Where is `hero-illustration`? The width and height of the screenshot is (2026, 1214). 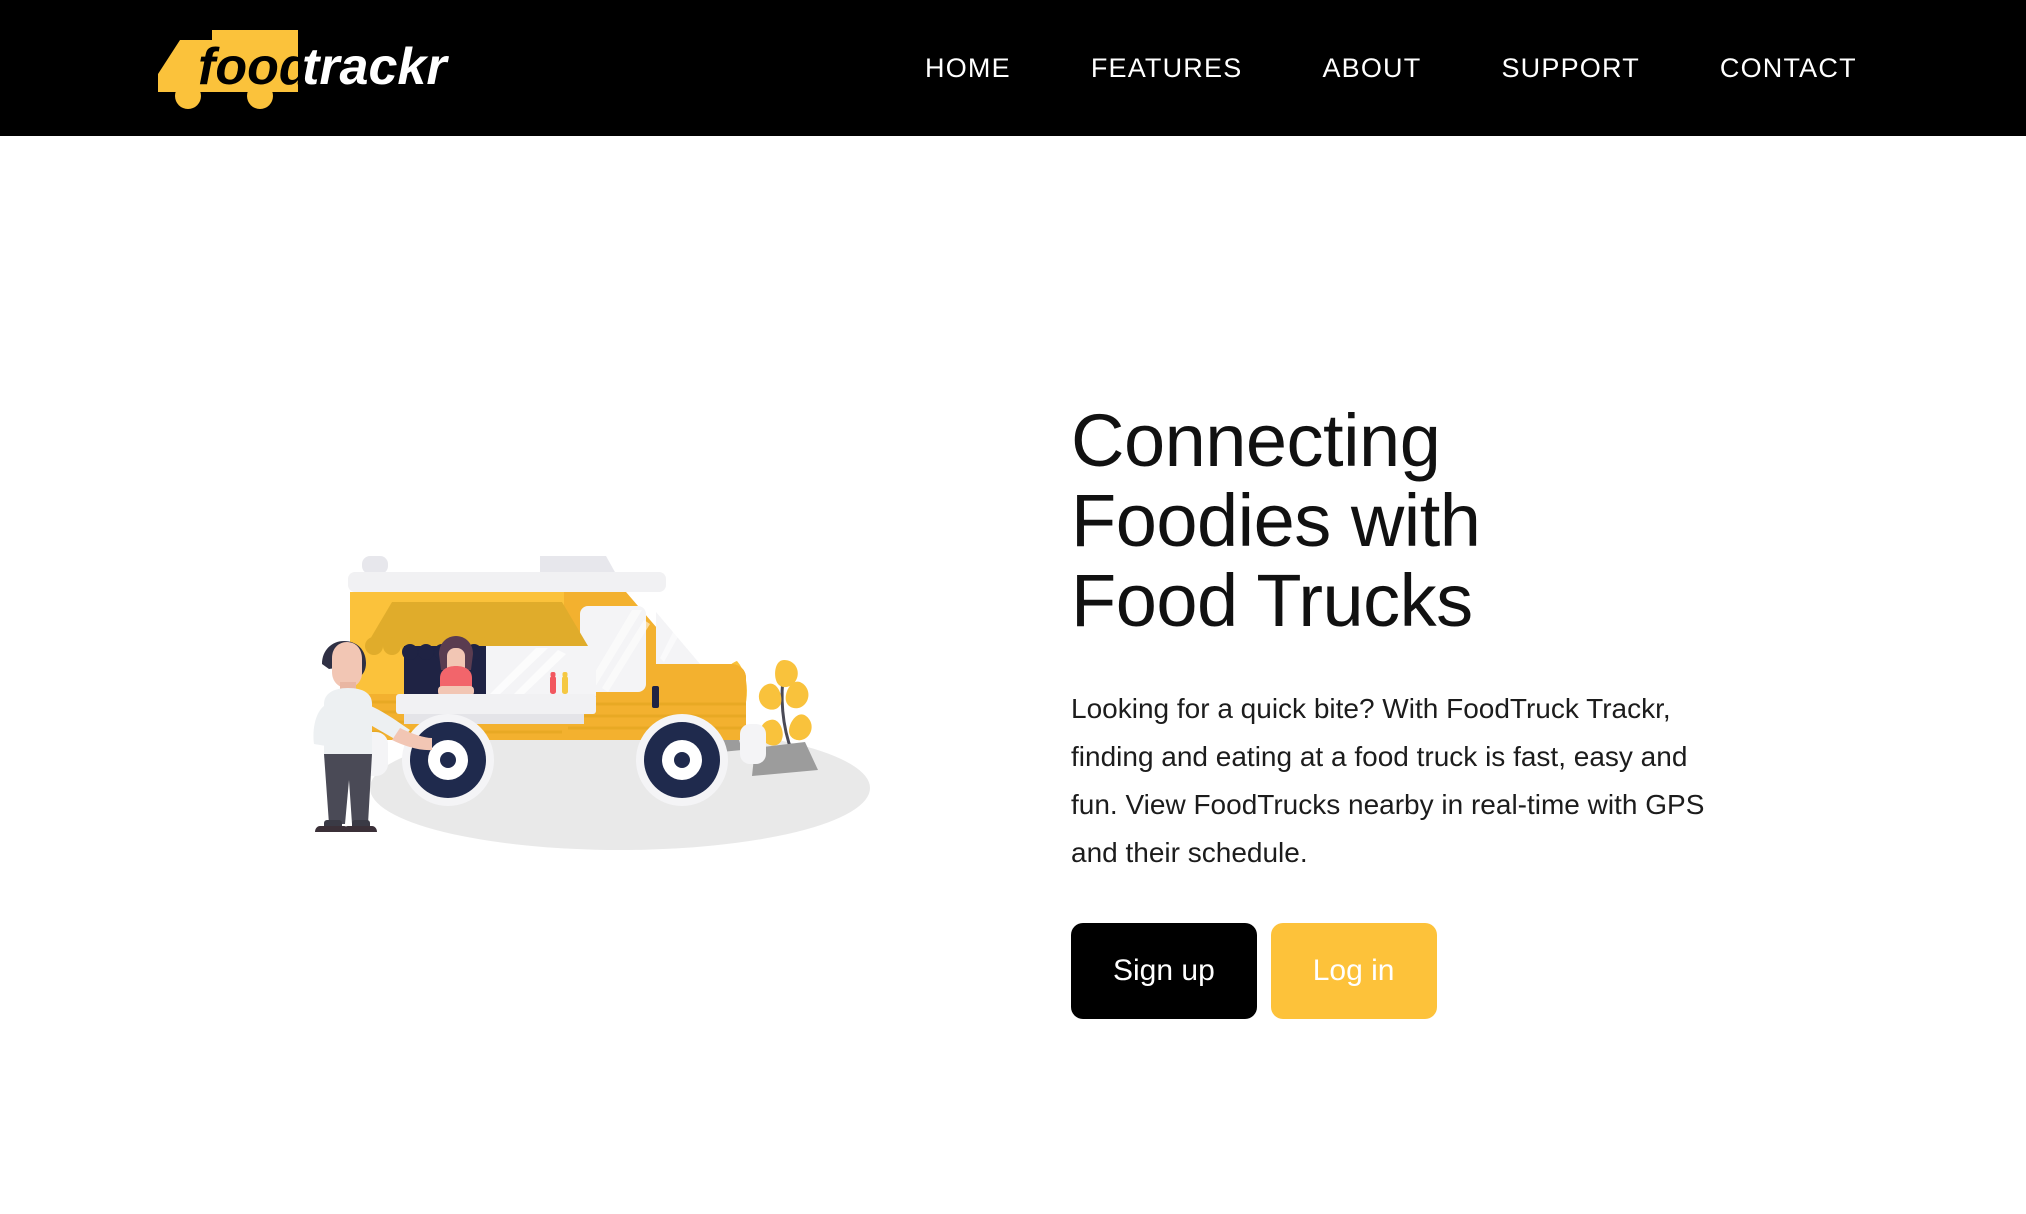
hero-illustration is located at coordinates (620, 696).